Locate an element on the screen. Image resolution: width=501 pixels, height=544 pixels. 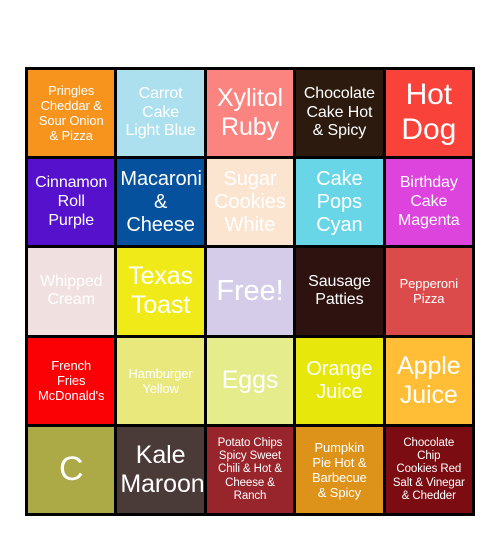
bingo-cell-label: Chocolate Cake Hot & Spicy is located at coordinates (339, 112).